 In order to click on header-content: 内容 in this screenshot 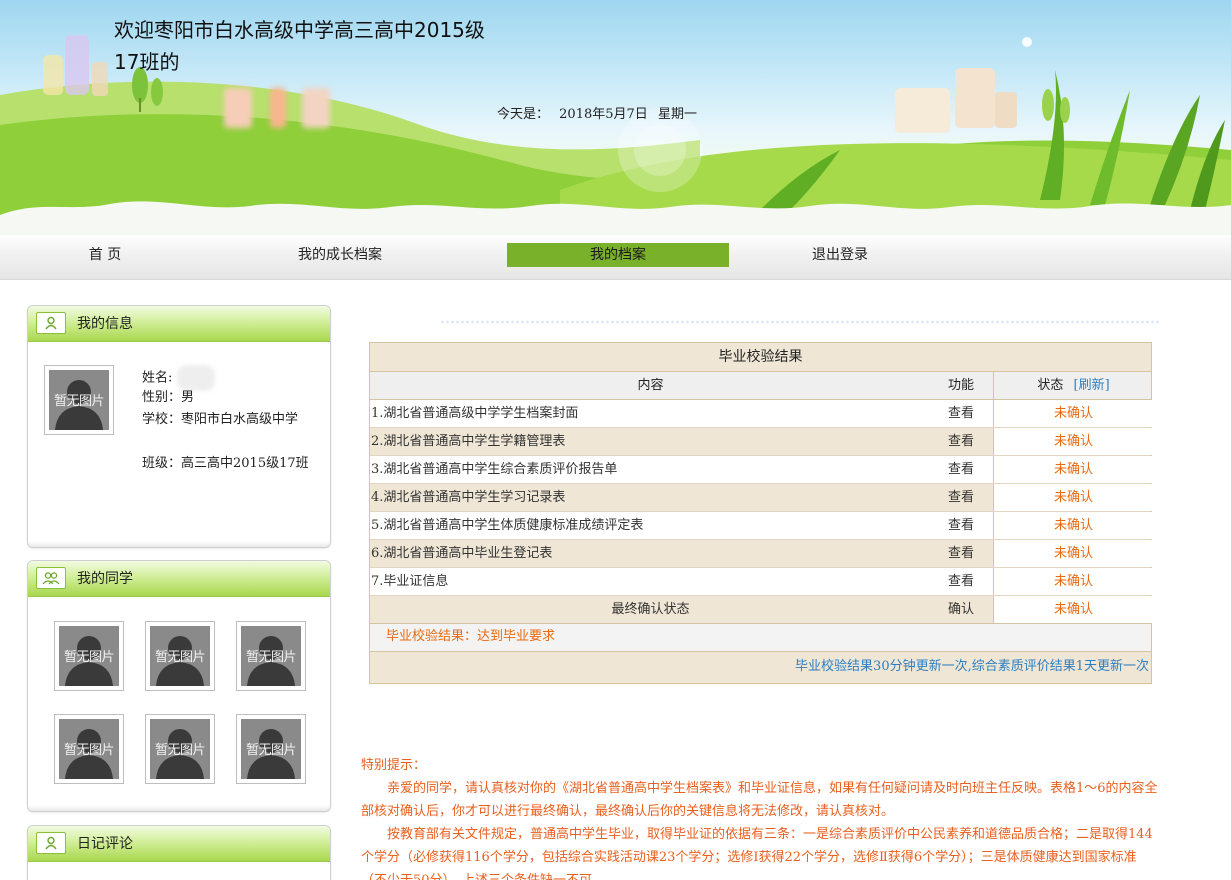, I will do `click(650, 385)`.